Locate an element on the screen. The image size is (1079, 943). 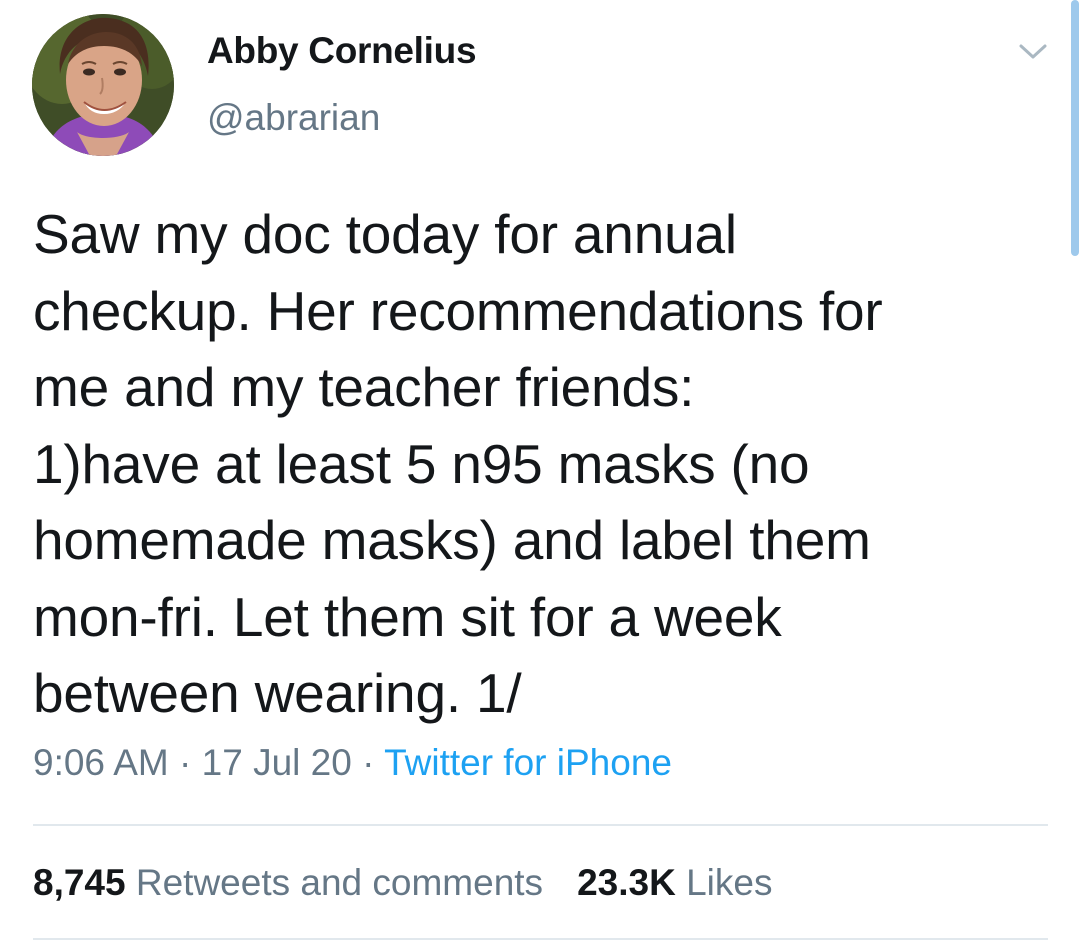
tweet-source-link: Twitter for iPhone is located at coordinates (528, 762).